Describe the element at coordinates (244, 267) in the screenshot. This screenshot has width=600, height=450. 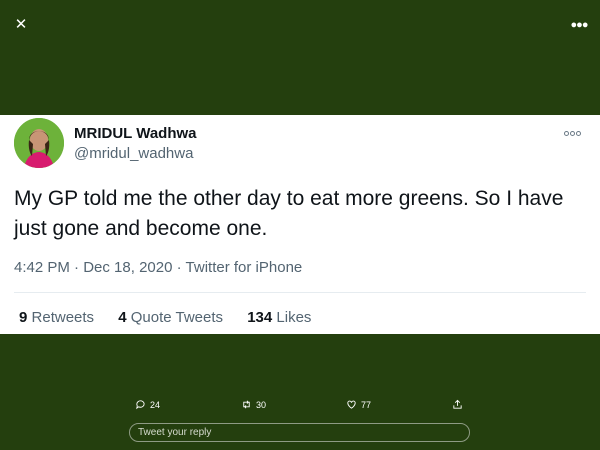
I see `tweet-source: Twitter for iPhone` at that location.